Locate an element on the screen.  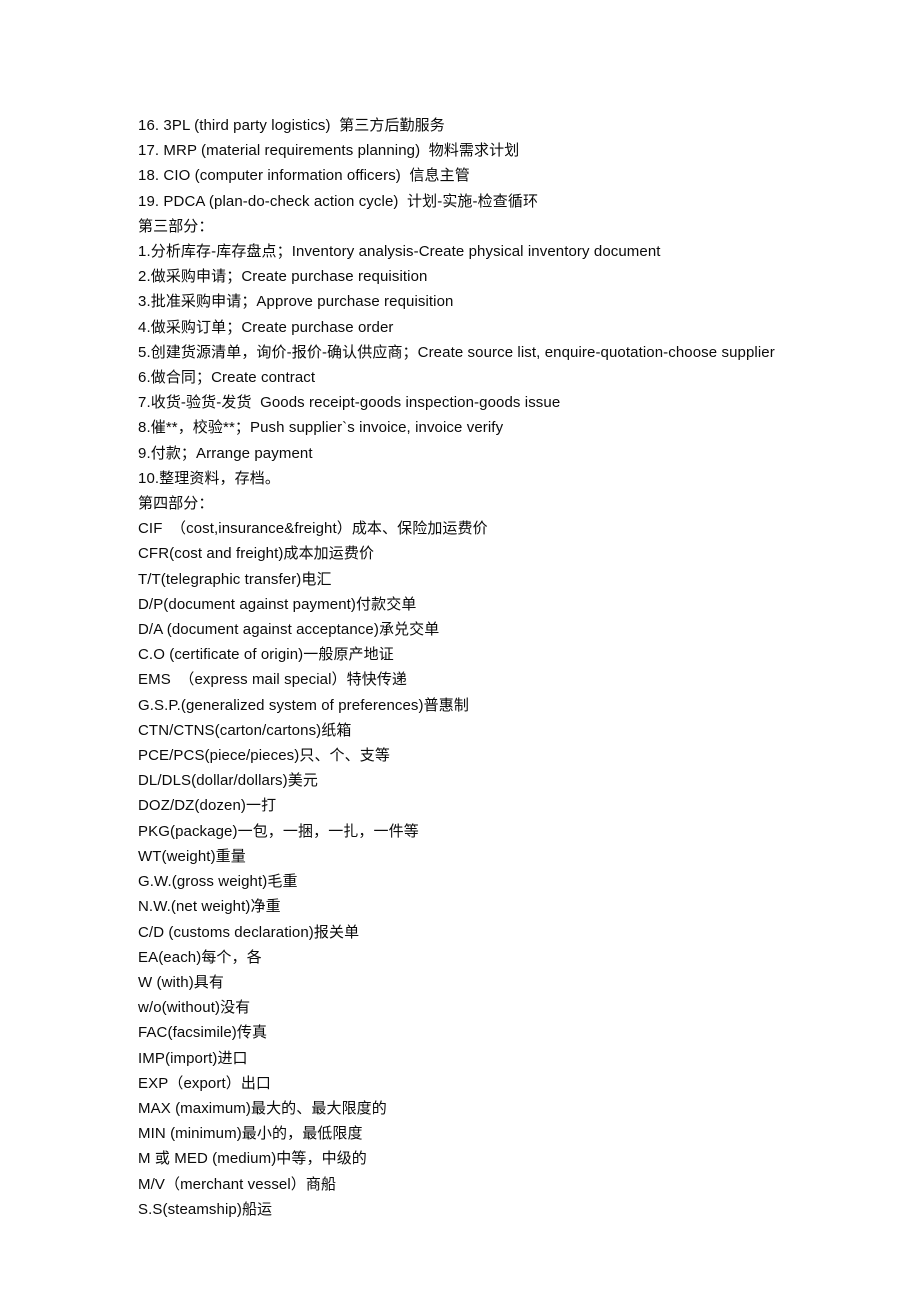
cjk-run: 发货 is located at coordinates (236, 402).